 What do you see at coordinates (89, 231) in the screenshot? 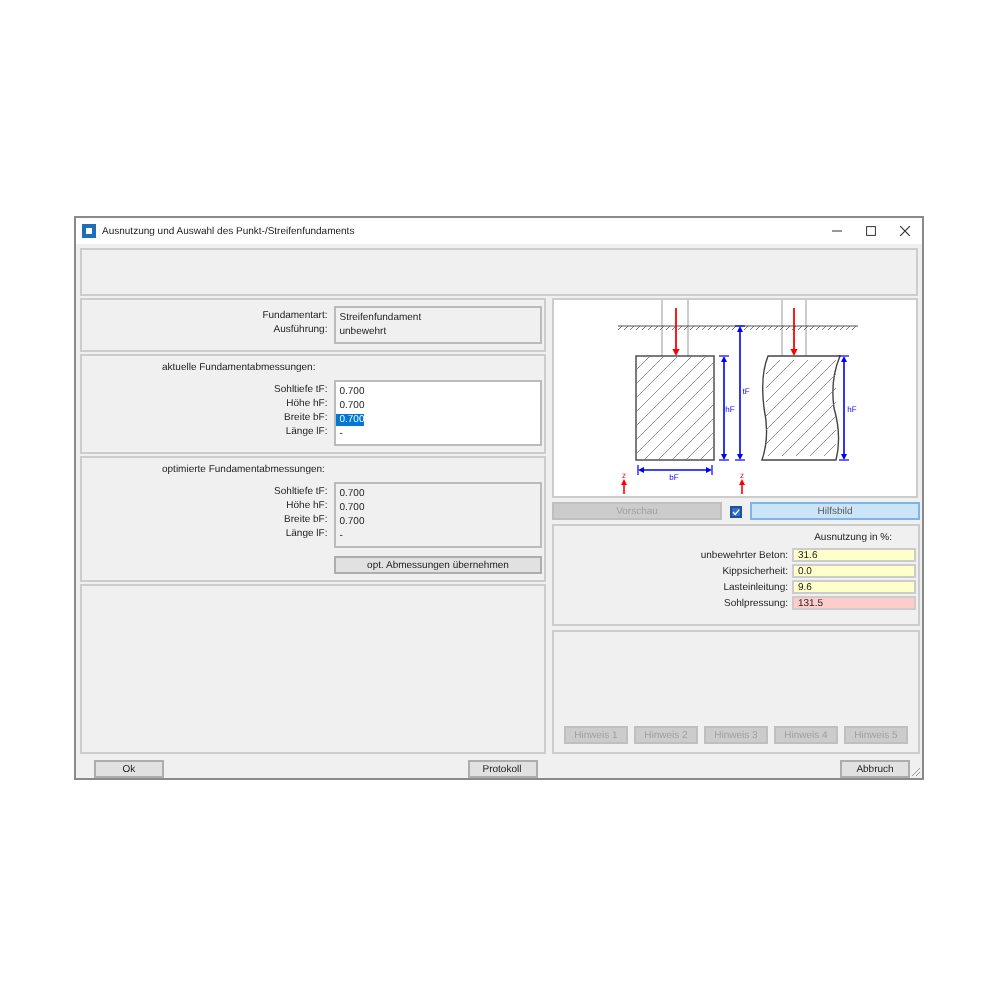
I see `app-icon` at bounding box center [89, 231].